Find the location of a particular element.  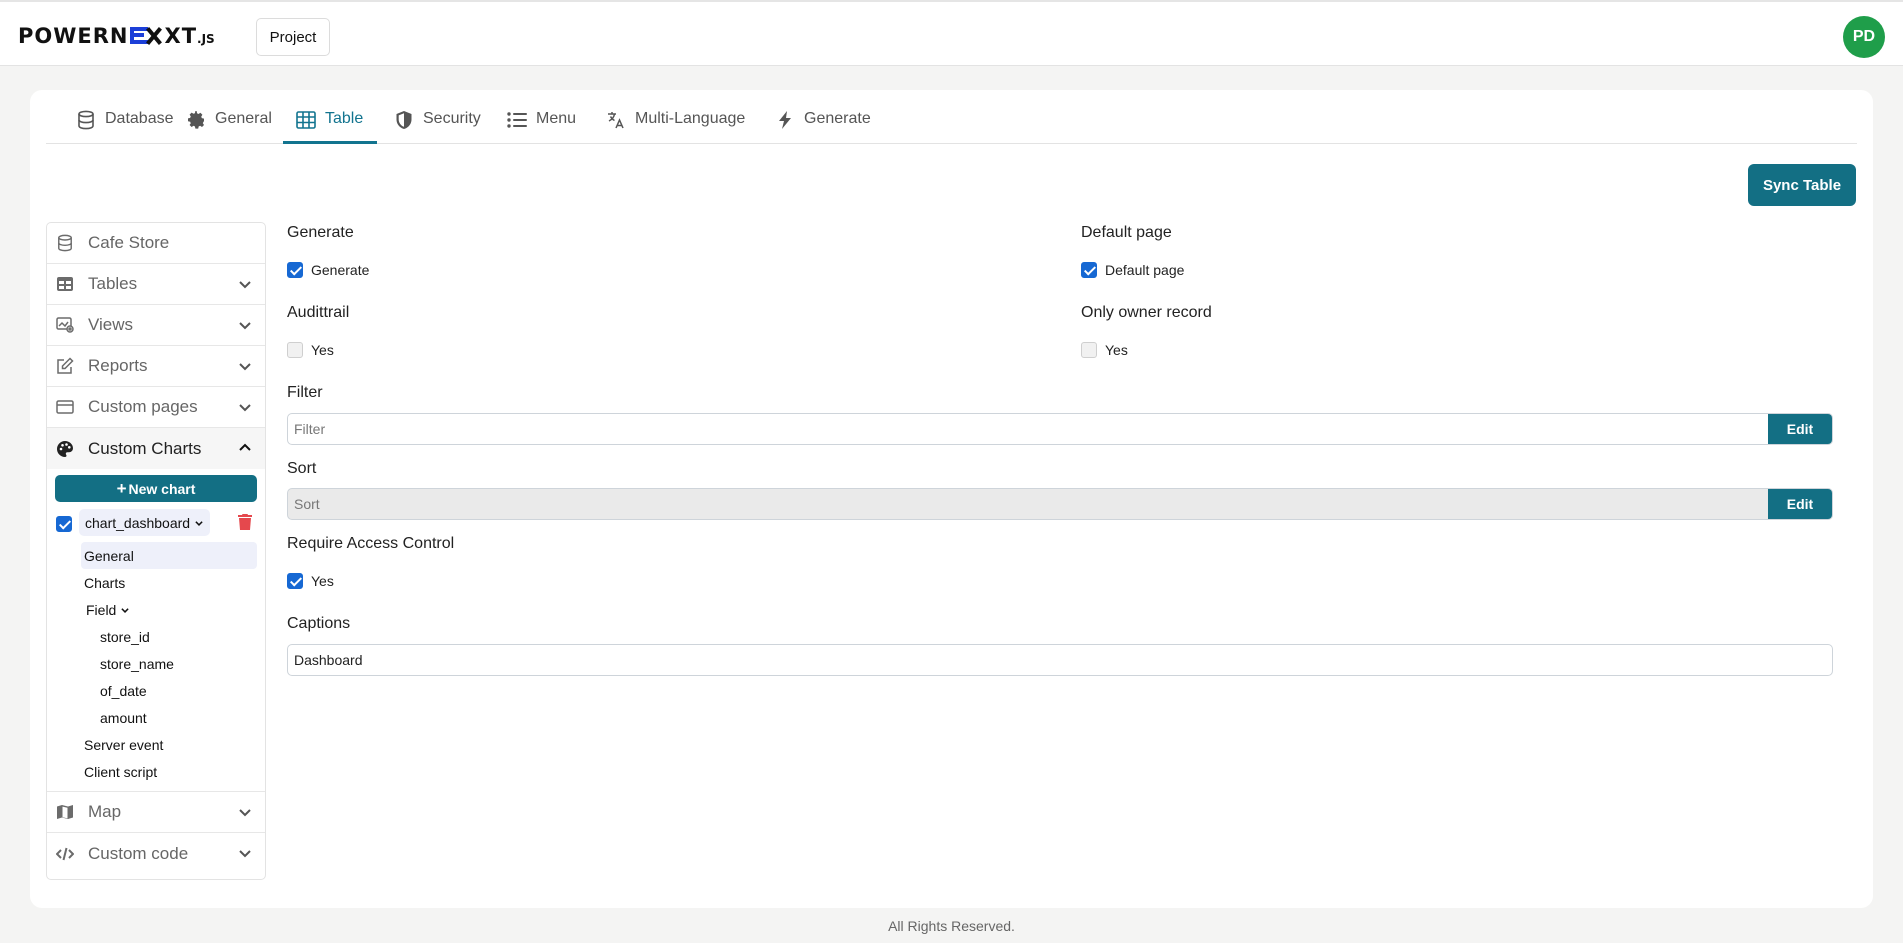

tab-label: Database is located at coordinates (139, 118).